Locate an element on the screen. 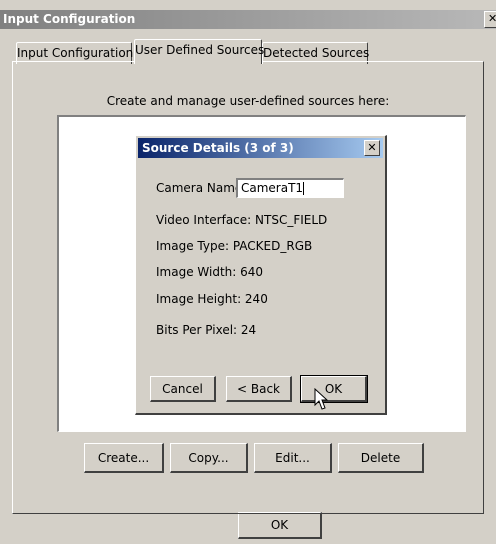  close-icon: ✕ is located at coordinates (492, 18).